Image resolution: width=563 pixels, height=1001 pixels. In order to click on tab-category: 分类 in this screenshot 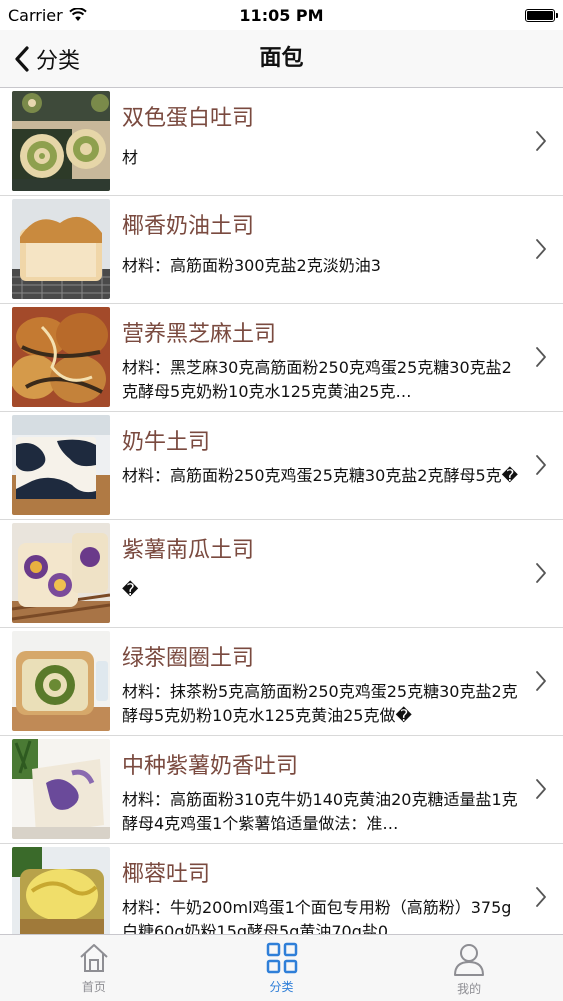, I will do `click(282, 968)`.